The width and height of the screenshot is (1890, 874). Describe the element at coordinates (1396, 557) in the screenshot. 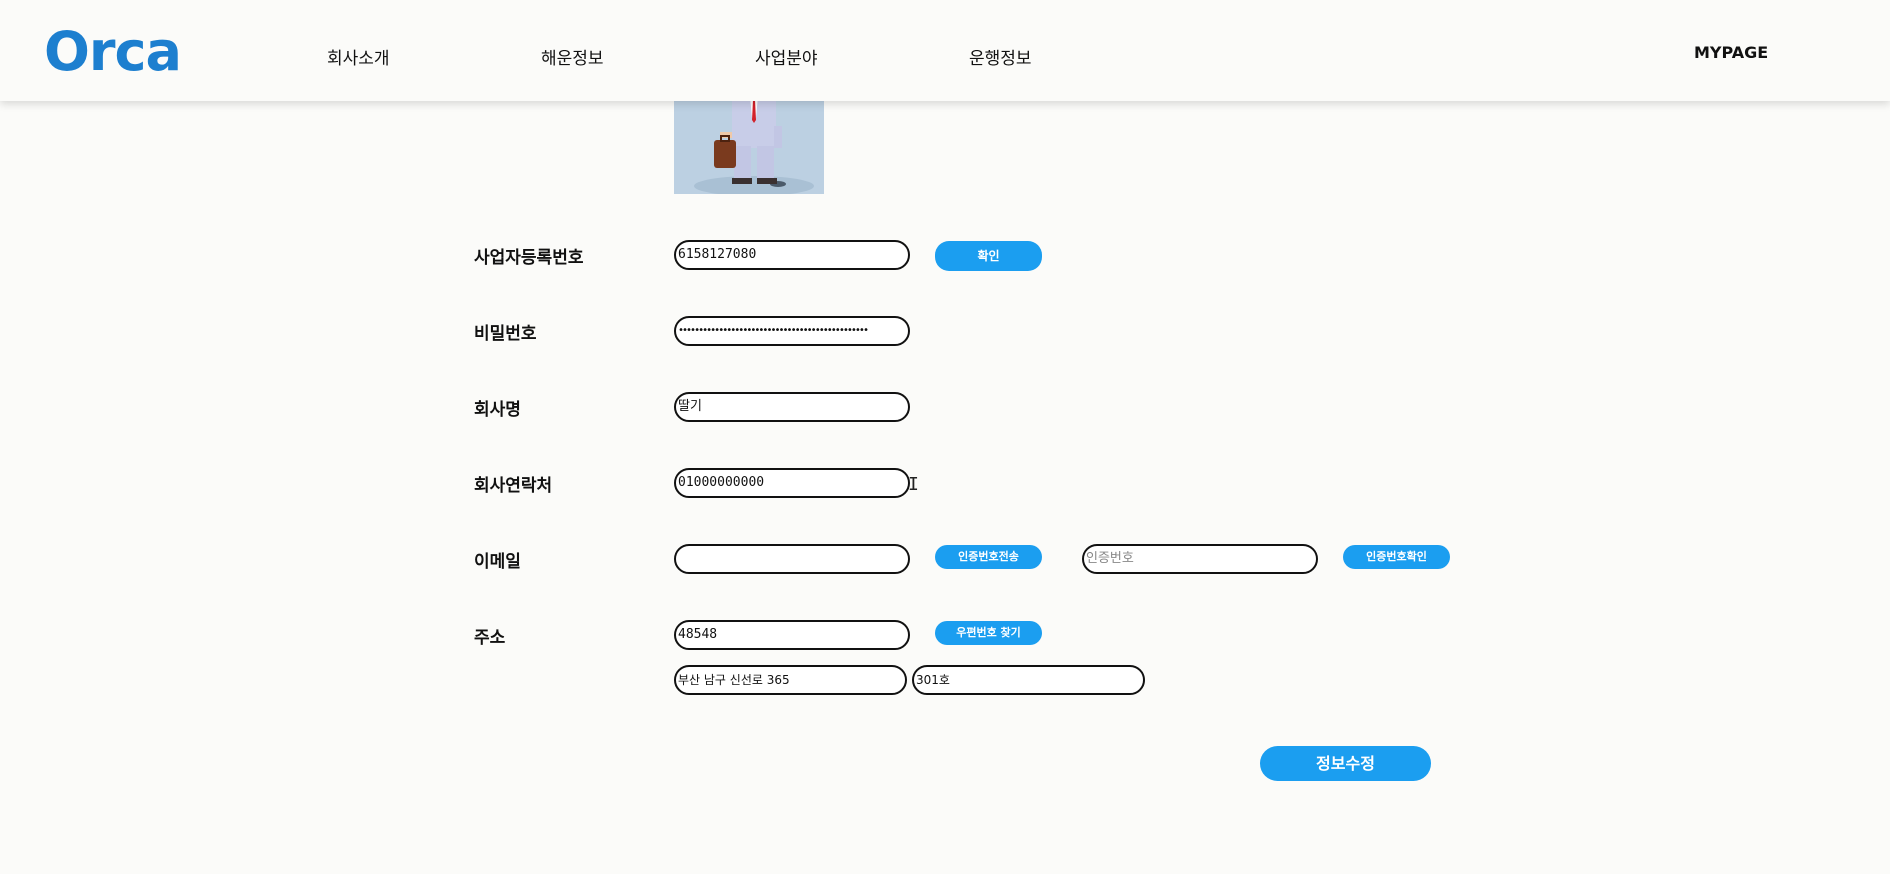

I see `verify-code-button: 인증번호확인` at that location.